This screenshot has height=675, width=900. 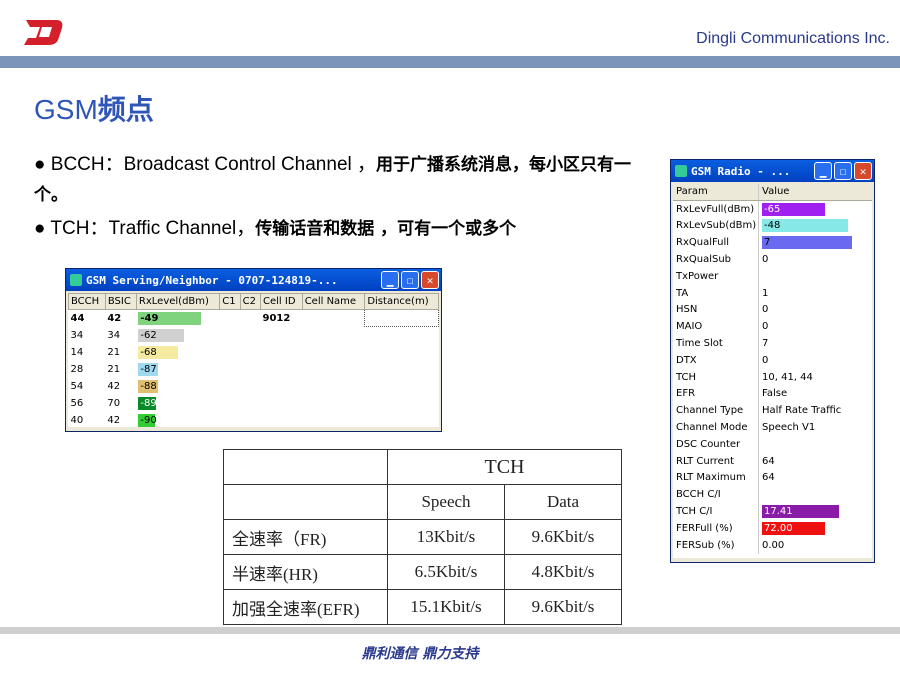 I want to click on radio-param-row: MAIO 0, so click(x=772, y=327).